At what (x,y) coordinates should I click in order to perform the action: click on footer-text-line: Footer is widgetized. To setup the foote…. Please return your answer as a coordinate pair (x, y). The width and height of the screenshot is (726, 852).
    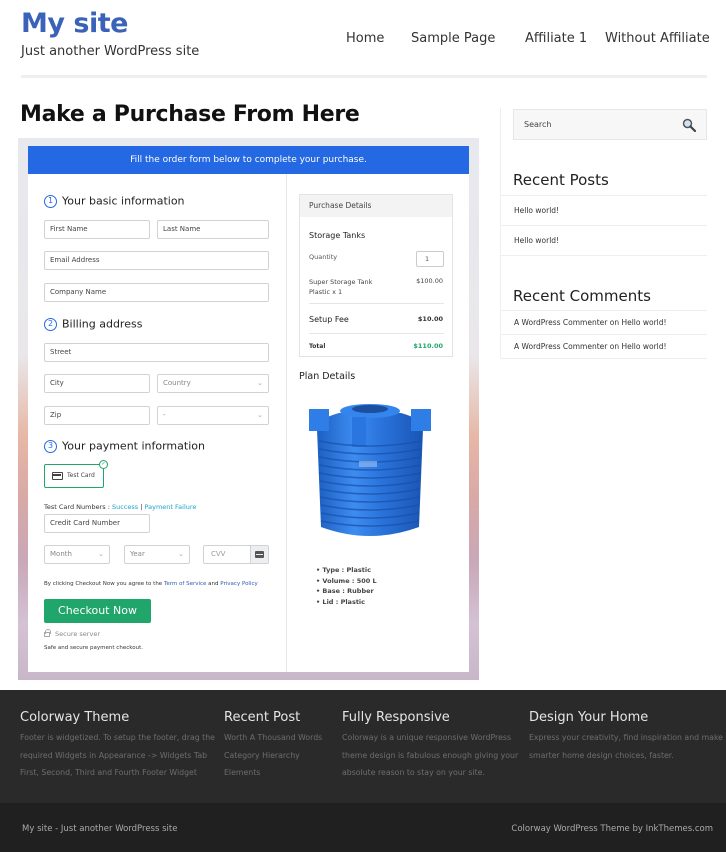
    Looking at the image, I should click on (117, 737).